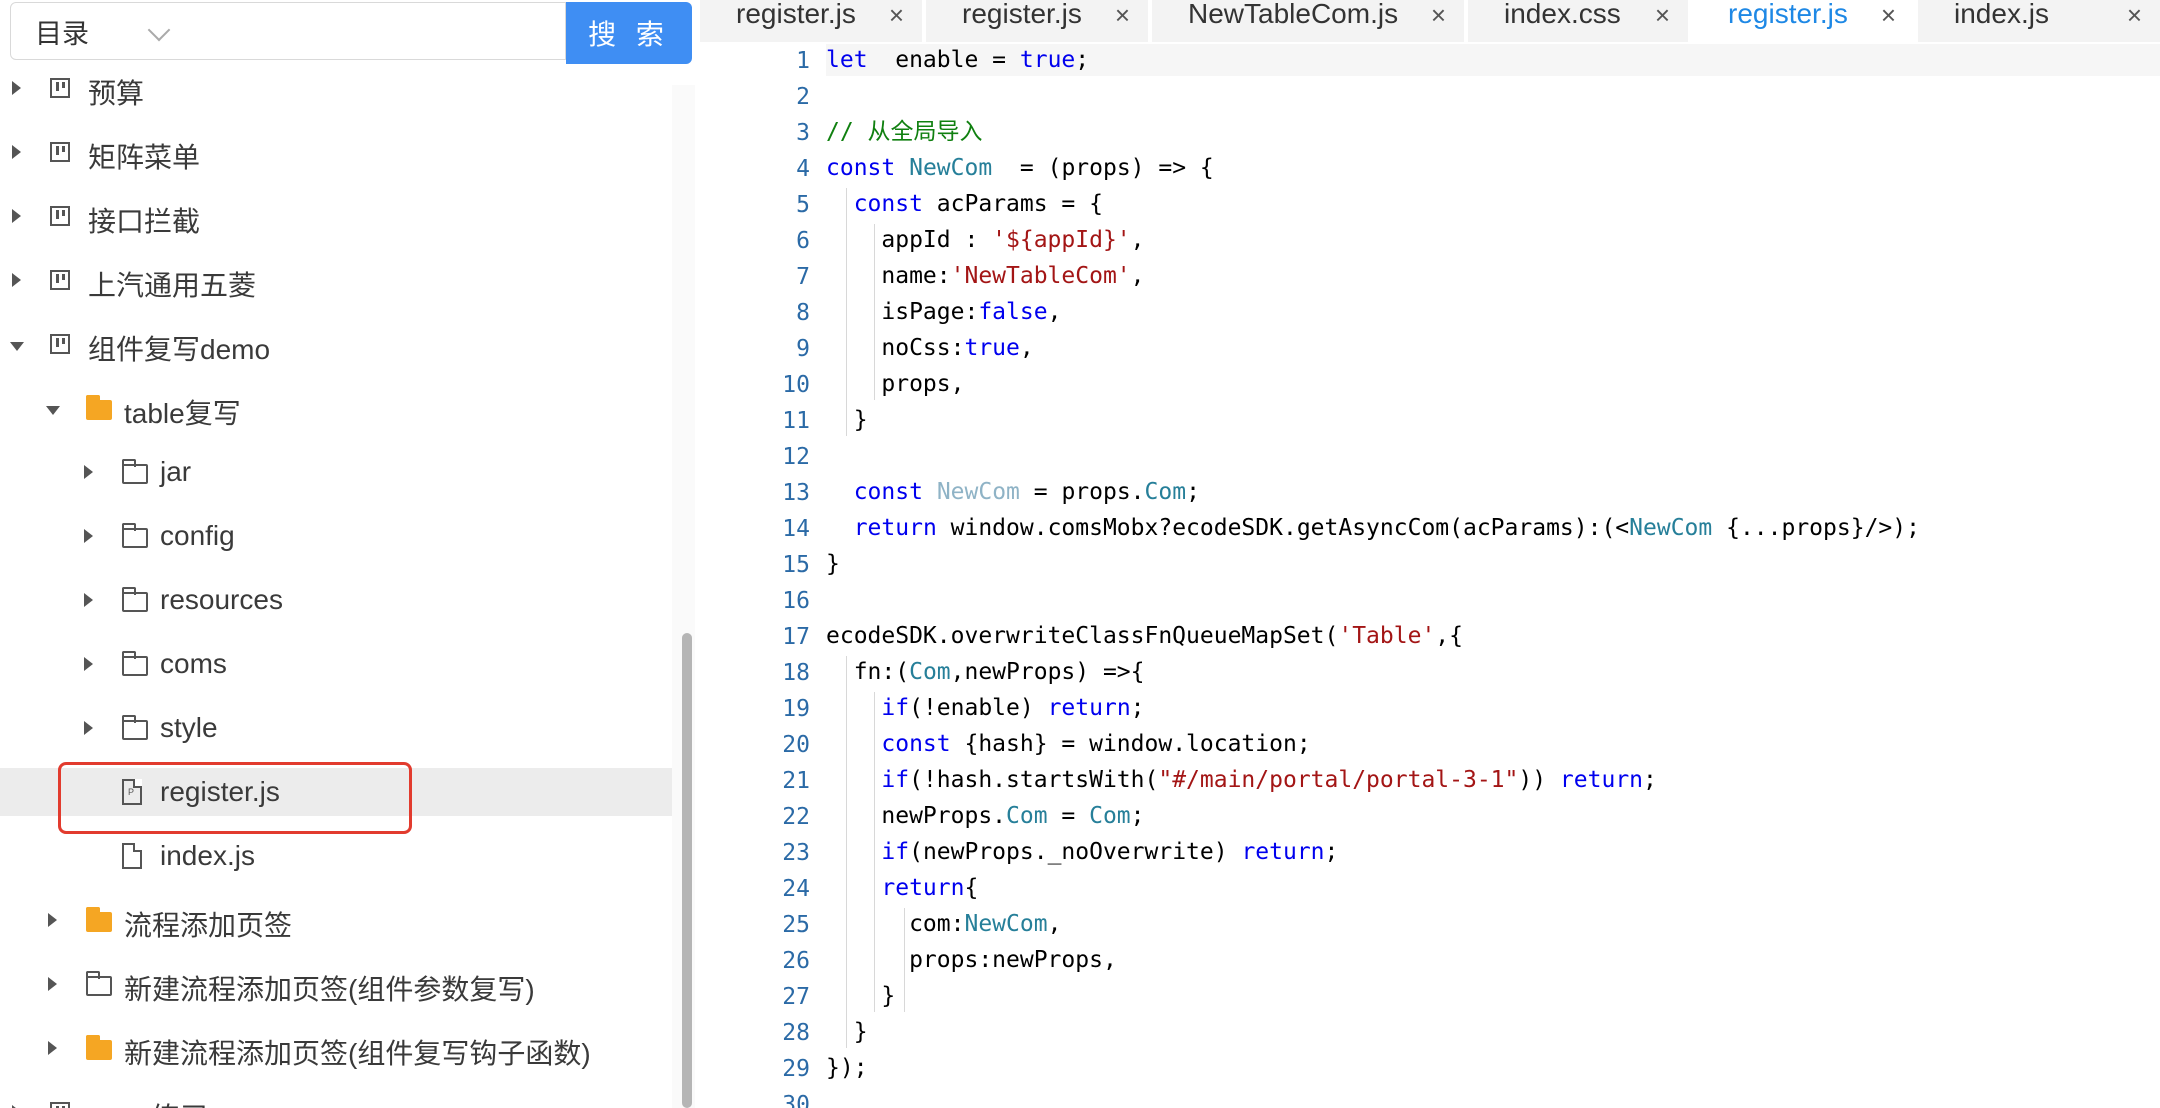 The height and width of the screenshot is (1108, 2160). I want to click on tree-folder-item: 预算, so click(336, 92).